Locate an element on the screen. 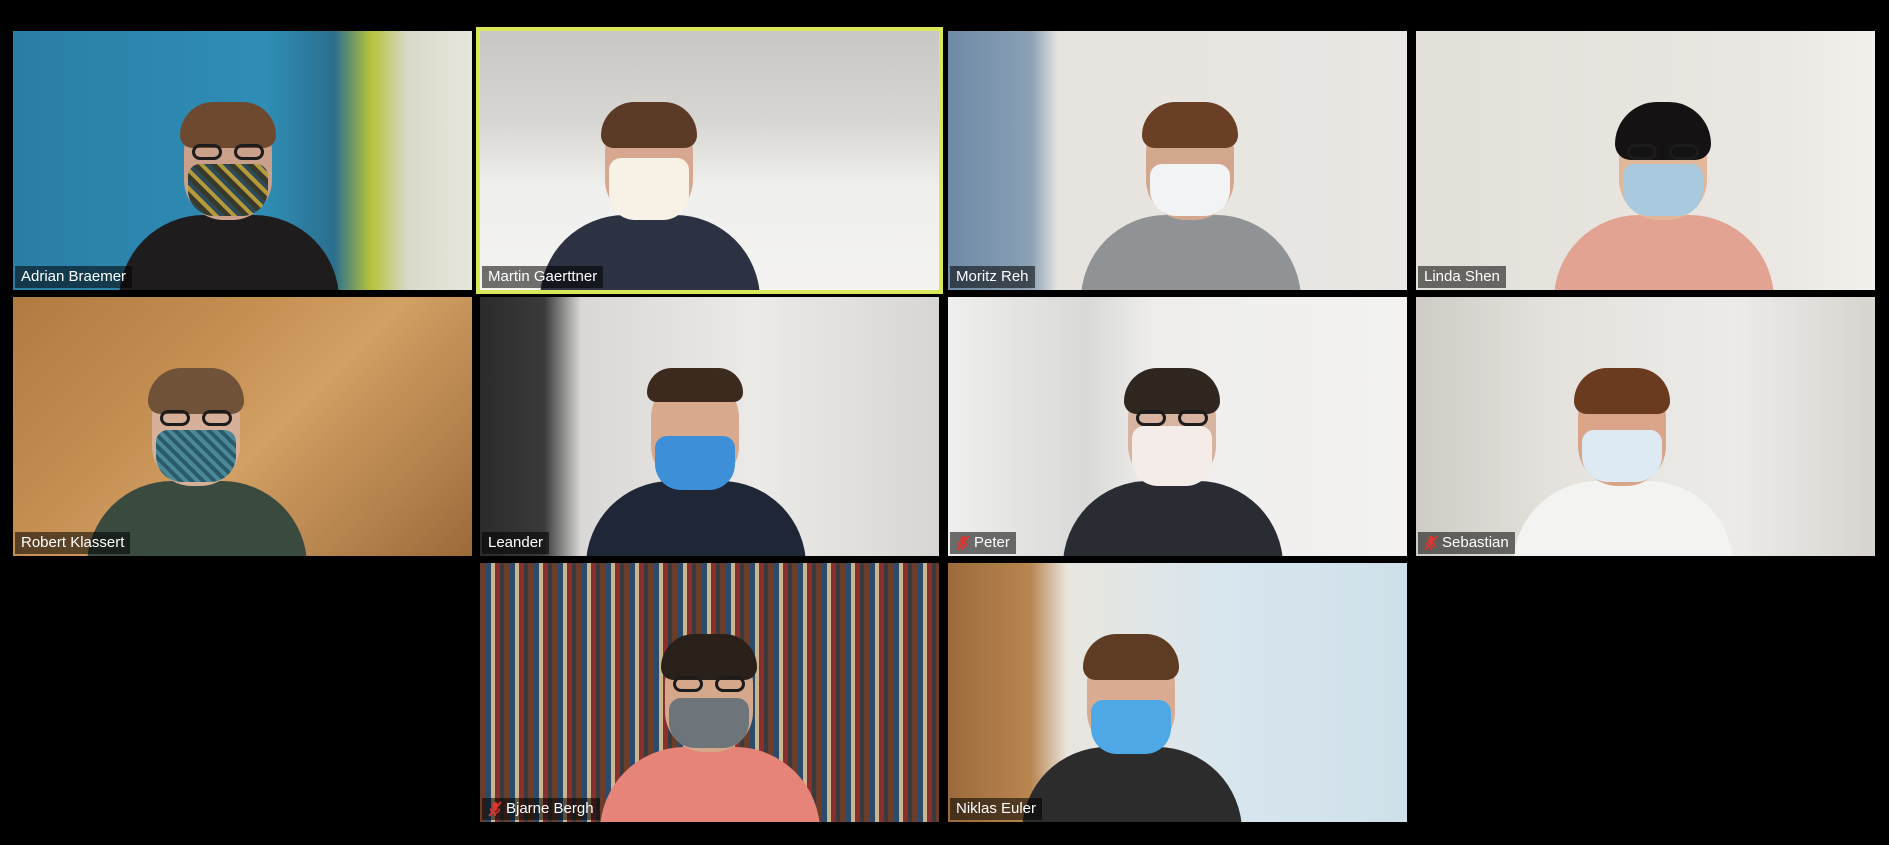 This screenshot has height=845, width=1889. participant-name-tag: Martin Gaerttner is located at coordinates (543, 277).